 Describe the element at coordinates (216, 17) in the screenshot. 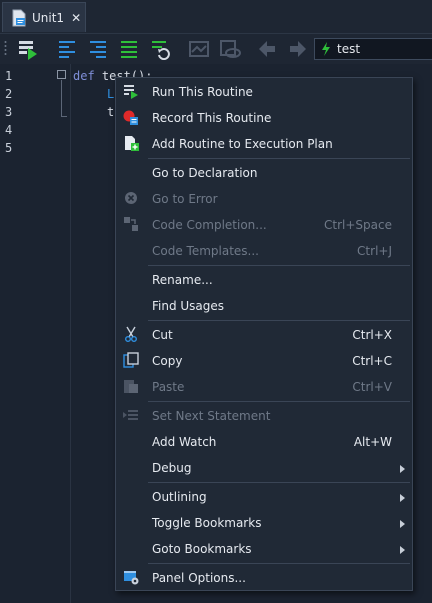

I see `tab-bar: Unit1 ✕` at that location.